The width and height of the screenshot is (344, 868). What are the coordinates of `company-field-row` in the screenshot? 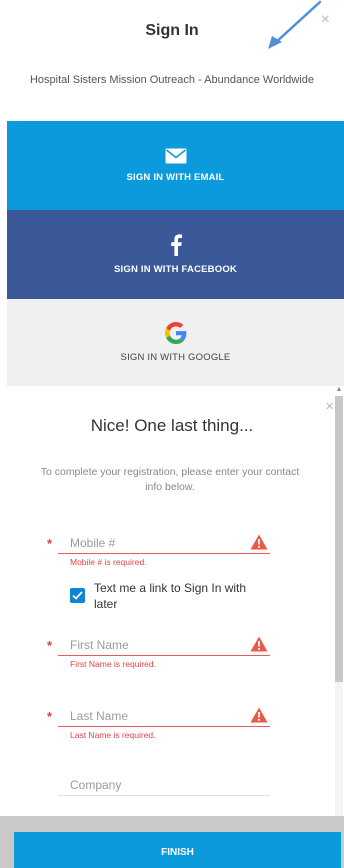 It's located at (164, 785).